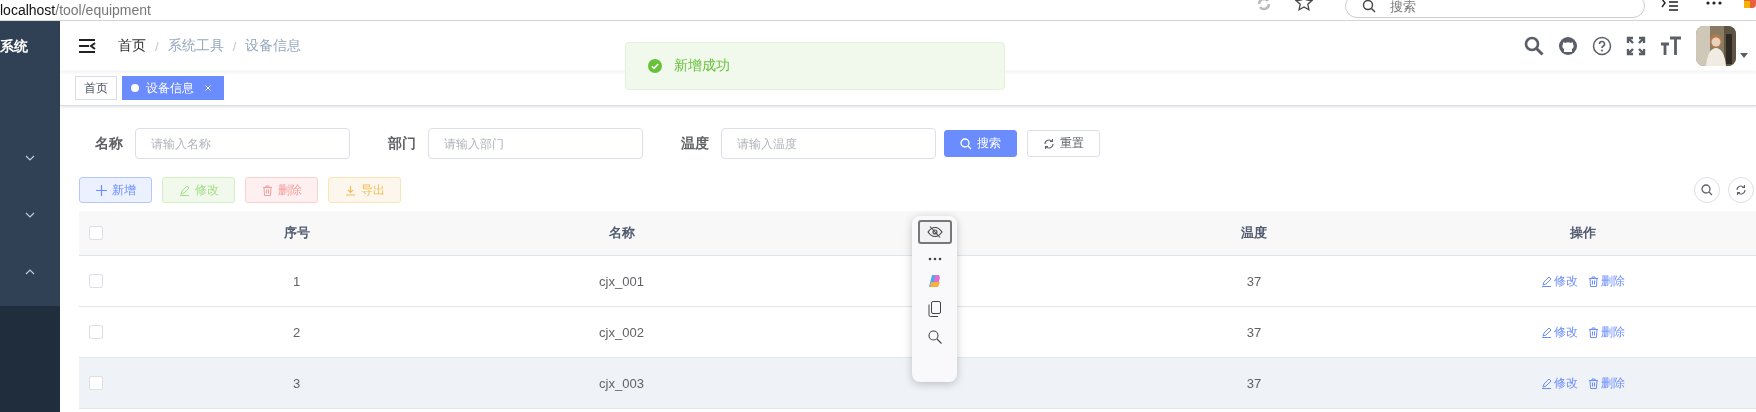 Image resolution: width=1756 pixels, height=412 pixels. What do you see at coordinates (695, 143) in the screenshot?
I see `field-label: 温度` at bounding box center [695, 143].